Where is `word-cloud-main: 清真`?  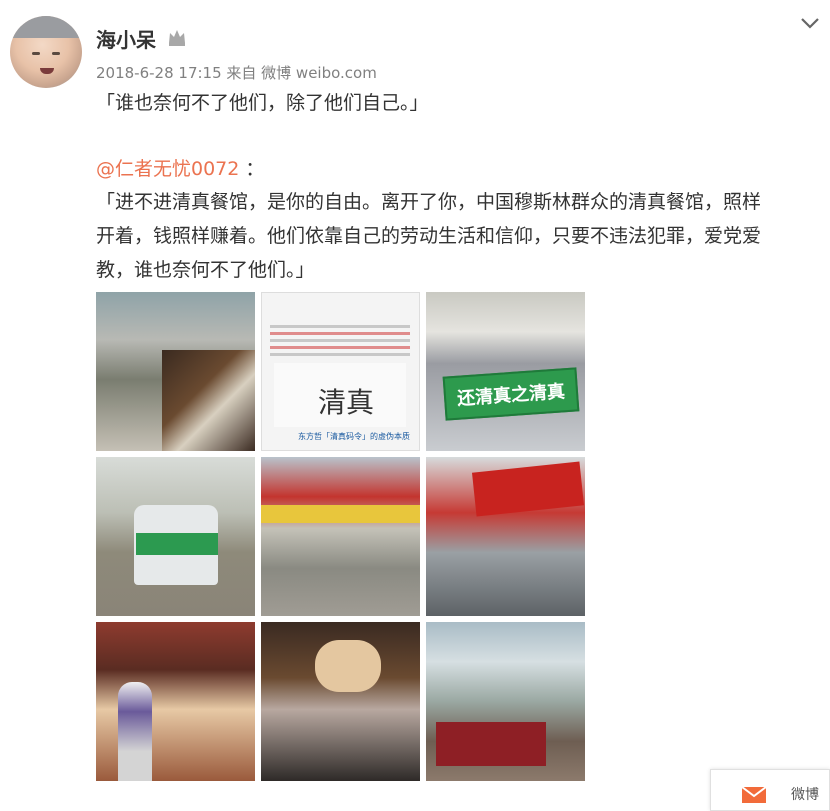 word-cloud-main: 清真 is located at coordinates (346, 402).